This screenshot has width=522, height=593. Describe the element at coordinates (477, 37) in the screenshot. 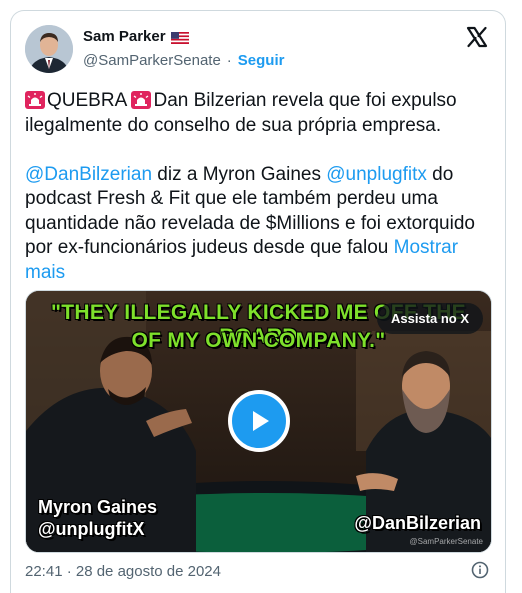

I see `x-logo-icon` at that location.